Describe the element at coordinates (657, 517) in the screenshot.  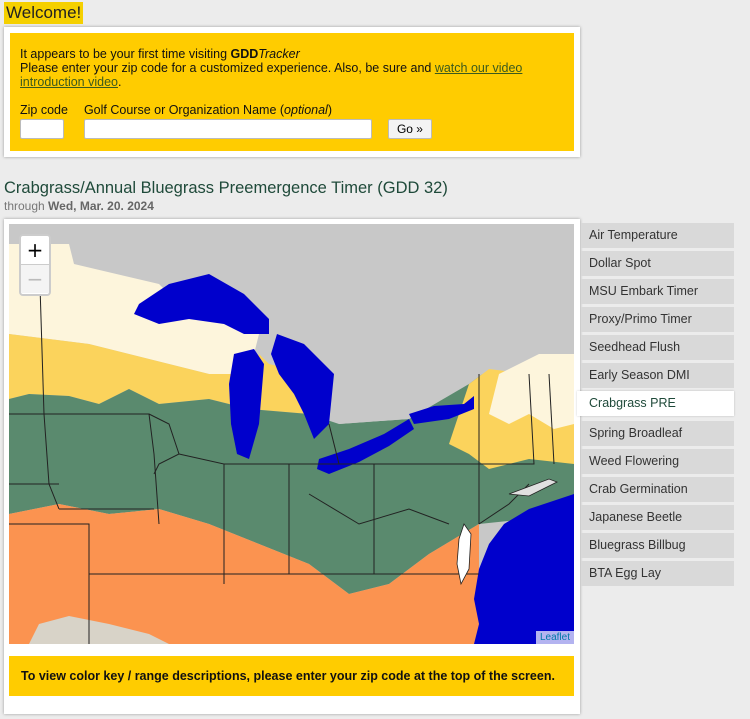
I see `tab-japanese-beetle: Japanese Beetle` at that location.